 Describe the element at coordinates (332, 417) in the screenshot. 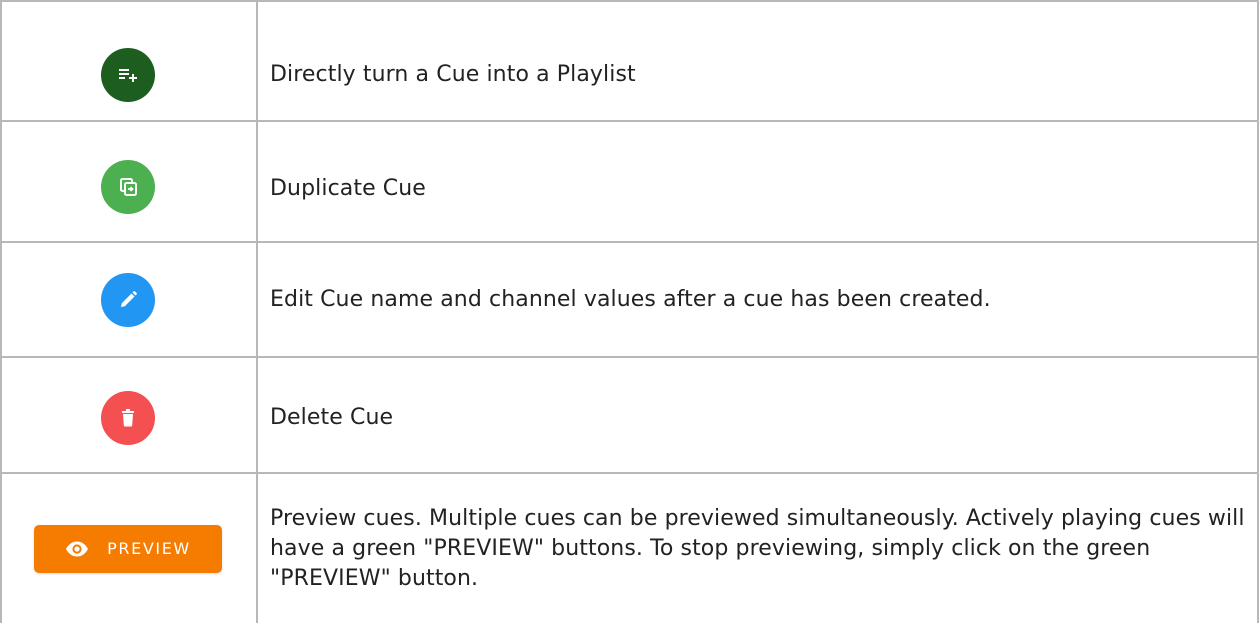

I see `description-cell: Delete Cue` at that location.